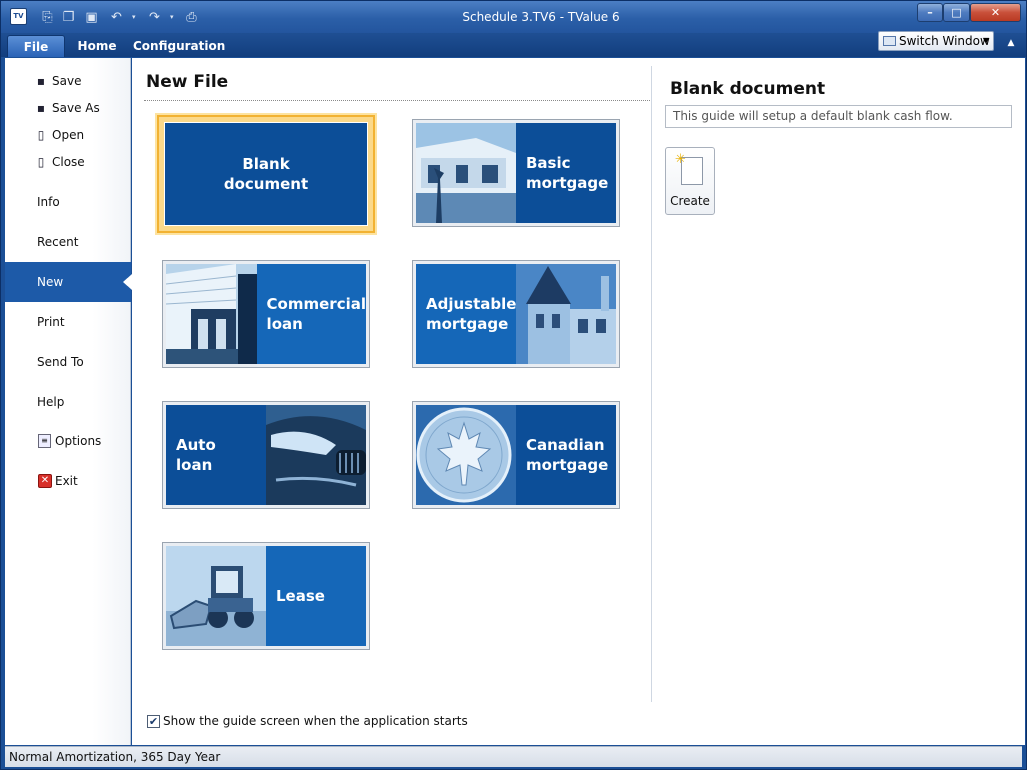  Describe the element at coordinates (153, 721) in the screenshot. I see `show-guide-checkbox: ✔` at that location.